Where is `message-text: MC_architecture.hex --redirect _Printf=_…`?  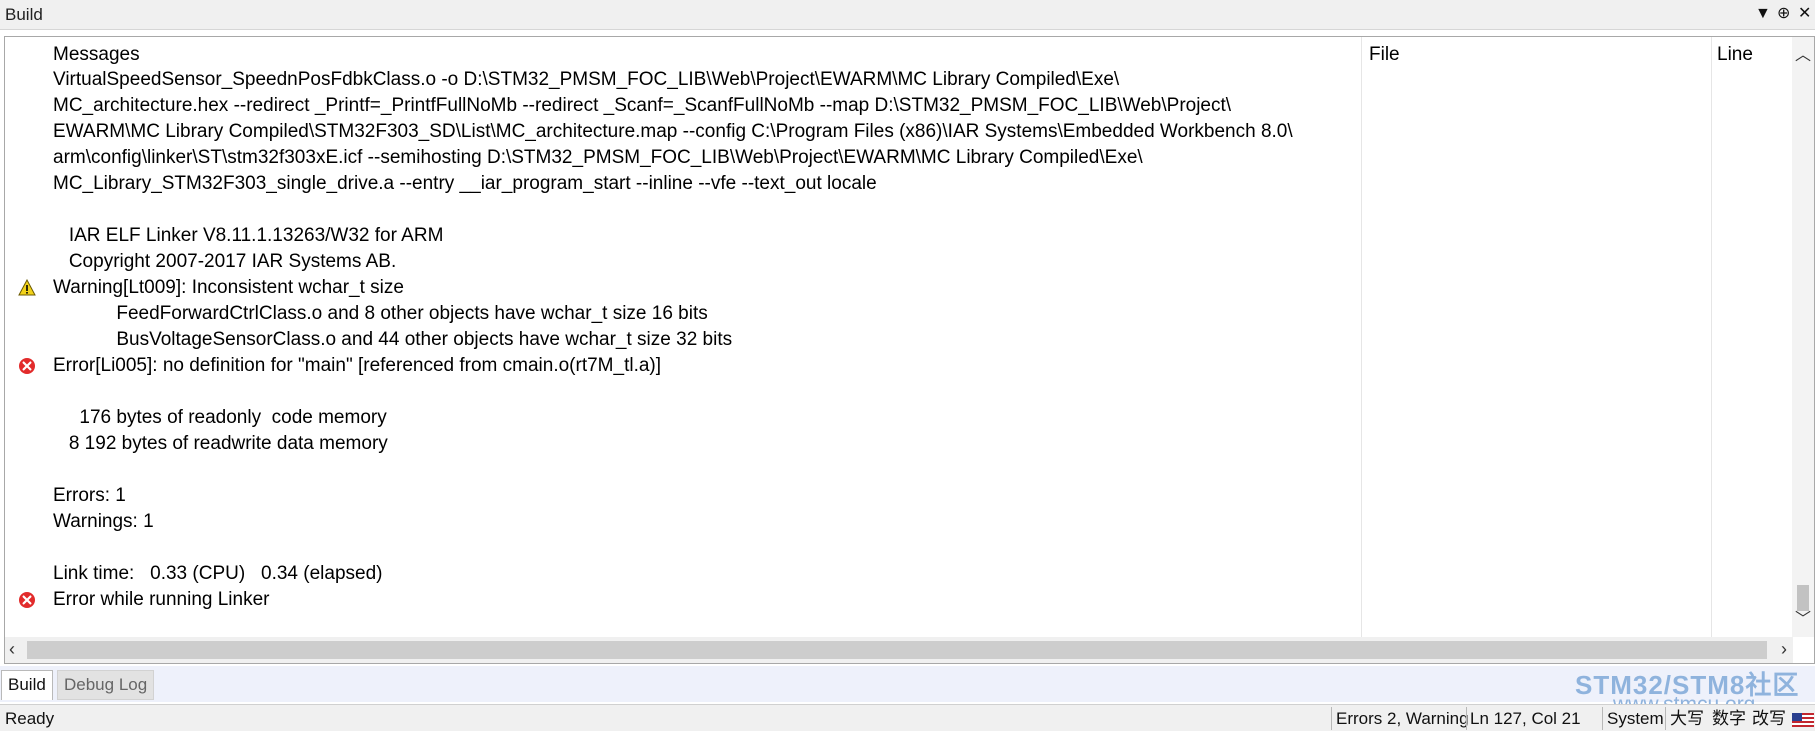
message-text: MC_architecture.hex --redirect _Printf=_… is located at coordinates (642, 105).